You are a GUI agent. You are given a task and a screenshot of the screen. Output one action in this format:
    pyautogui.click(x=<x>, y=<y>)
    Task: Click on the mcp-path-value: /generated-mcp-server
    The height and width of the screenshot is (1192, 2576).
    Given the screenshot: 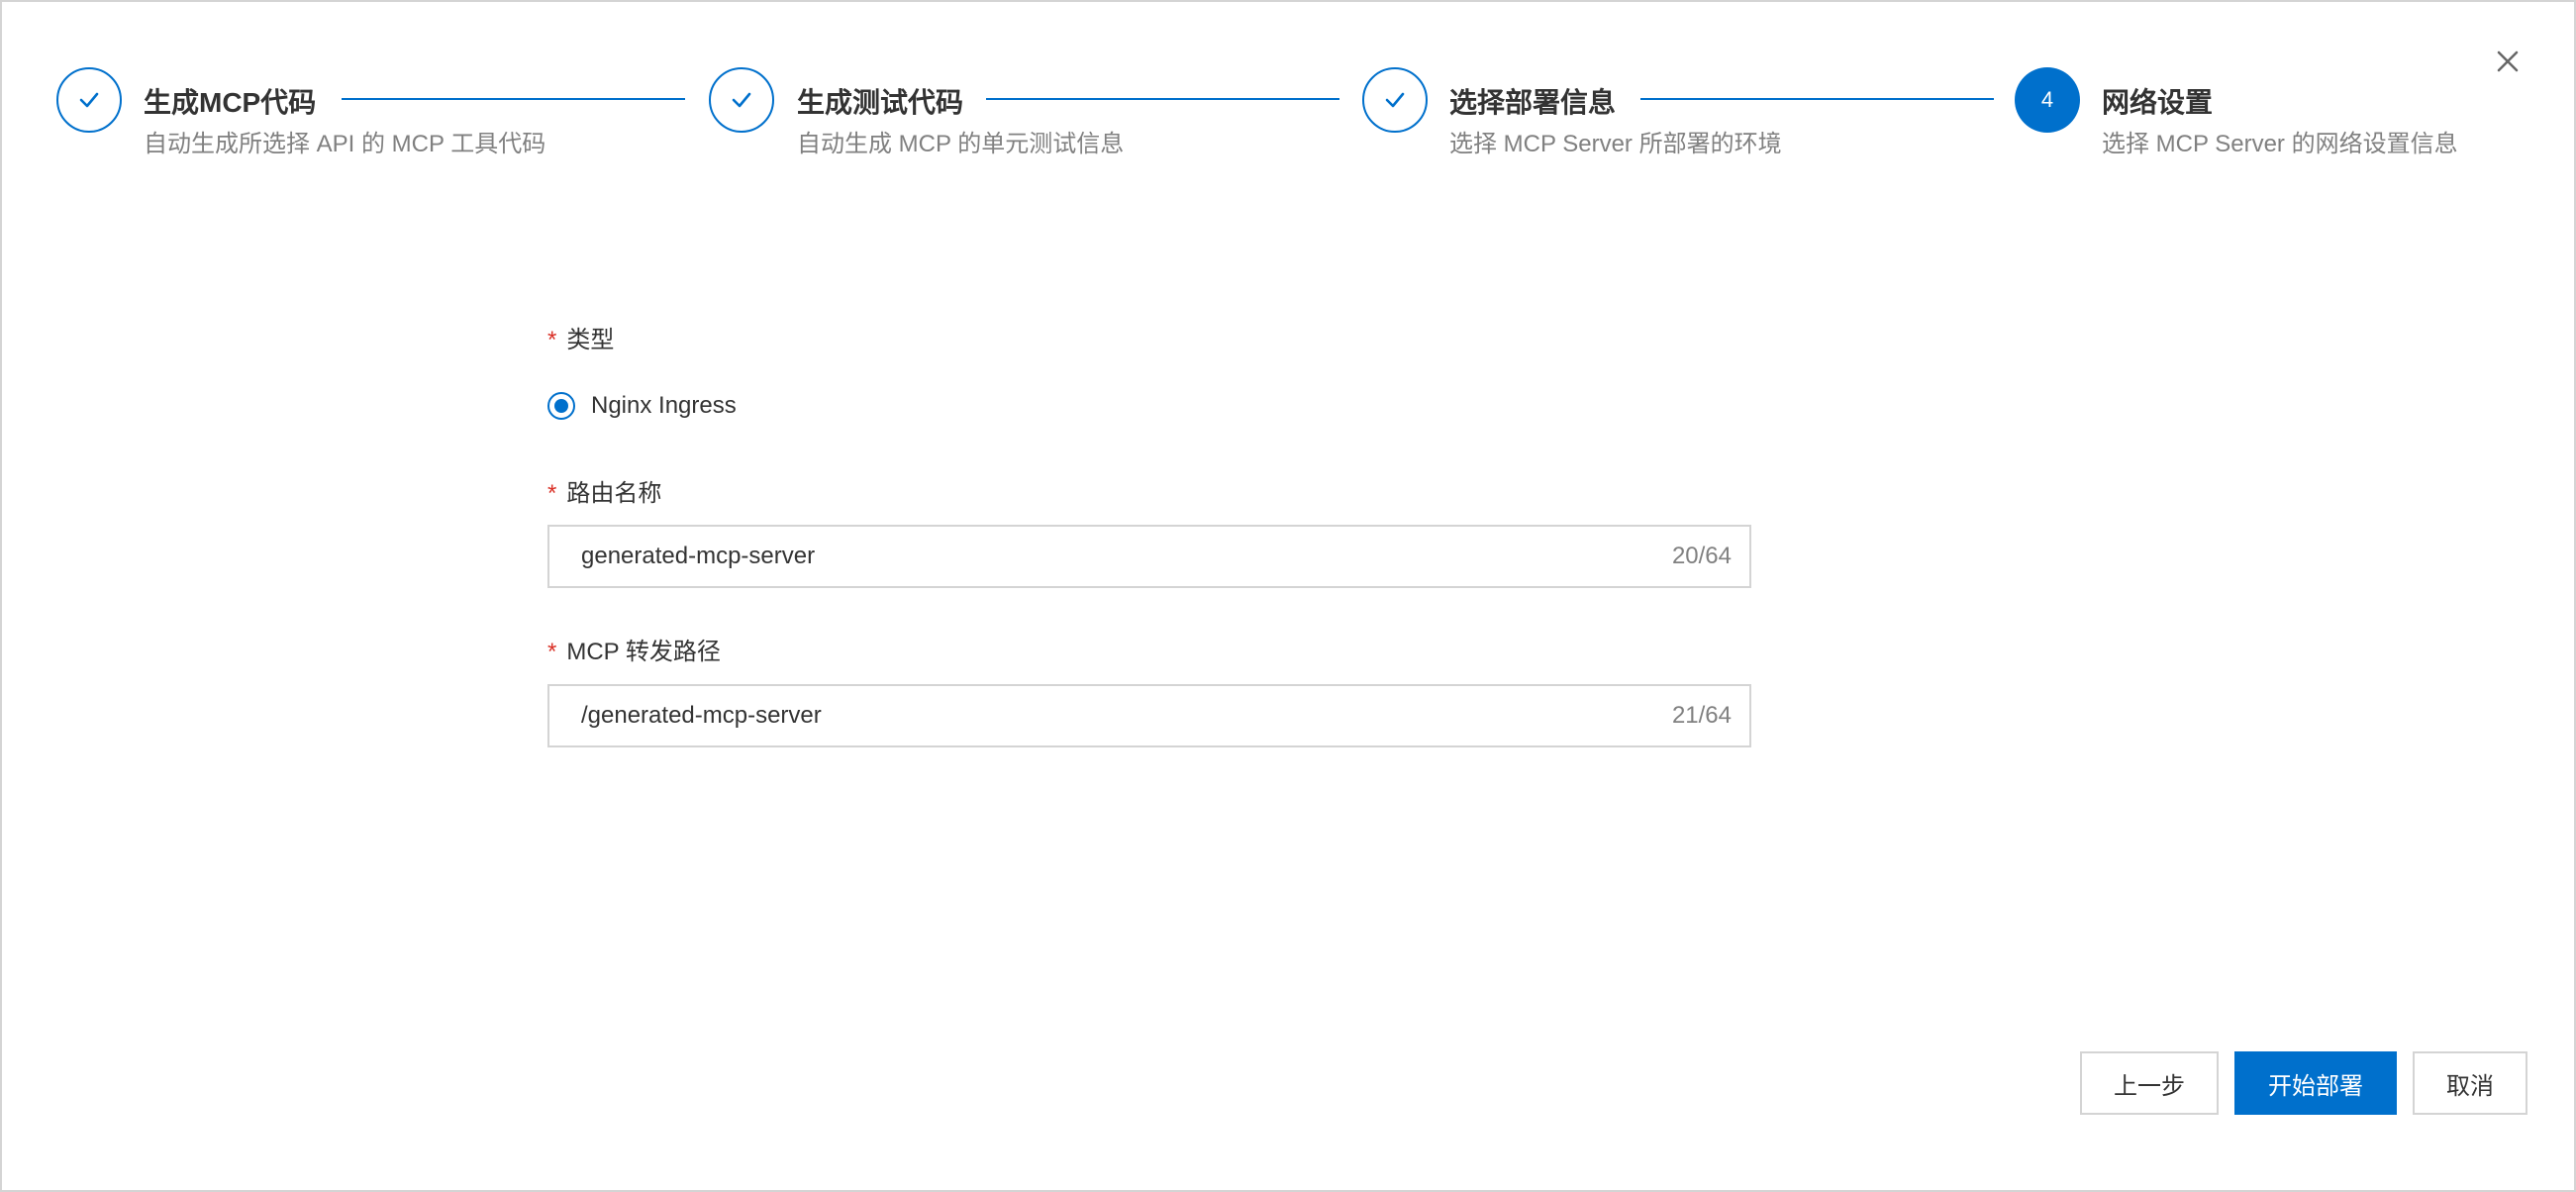 What is the action you would take?
    pyautogui.click(x=702, y=715)
    